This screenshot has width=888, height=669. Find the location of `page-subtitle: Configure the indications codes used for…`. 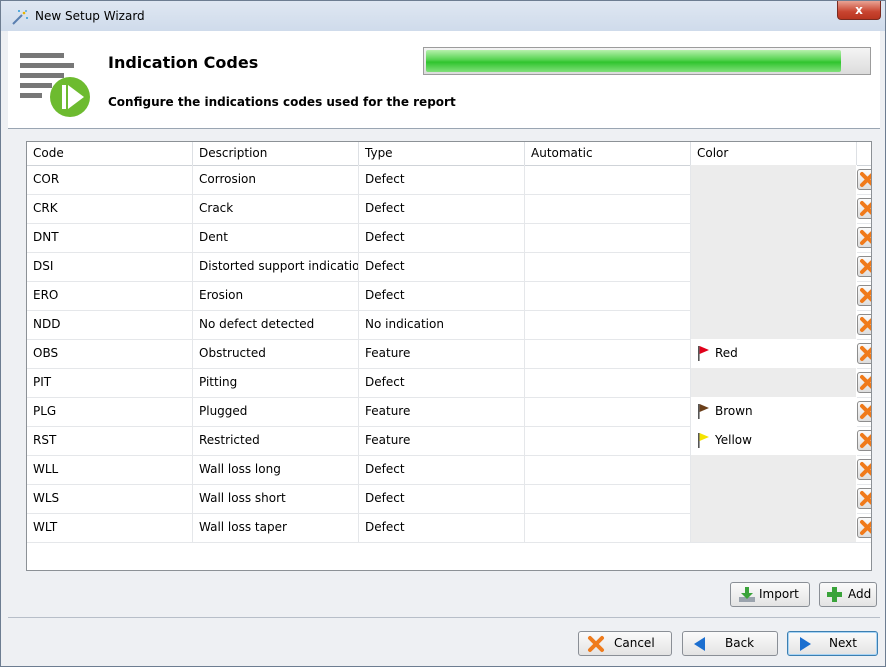

page-subtitle: Configure the indications codes used for… is located at coordinates (282, 102).